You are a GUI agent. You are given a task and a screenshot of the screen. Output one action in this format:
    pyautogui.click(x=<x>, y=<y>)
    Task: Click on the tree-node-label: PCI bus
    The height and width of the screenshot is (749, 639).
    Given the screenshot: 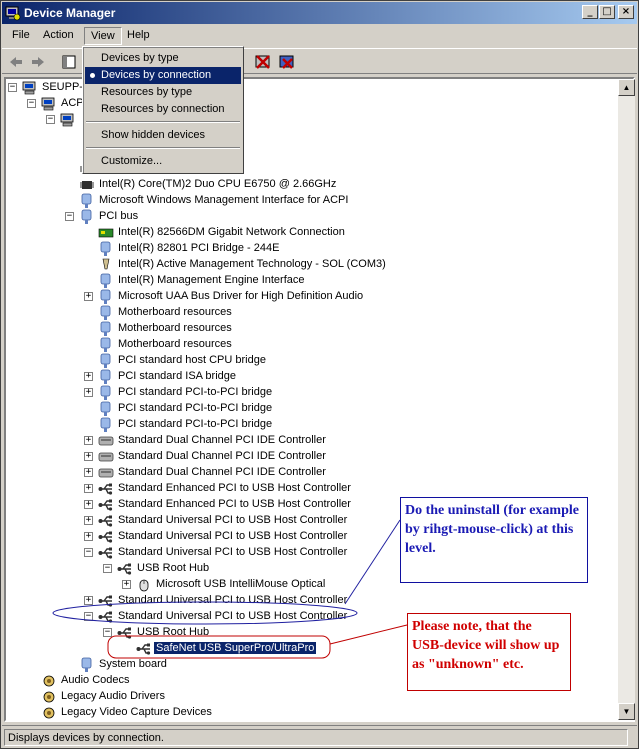 What is the action you would take?
    pyautogui.click(x=119, y=216)
    